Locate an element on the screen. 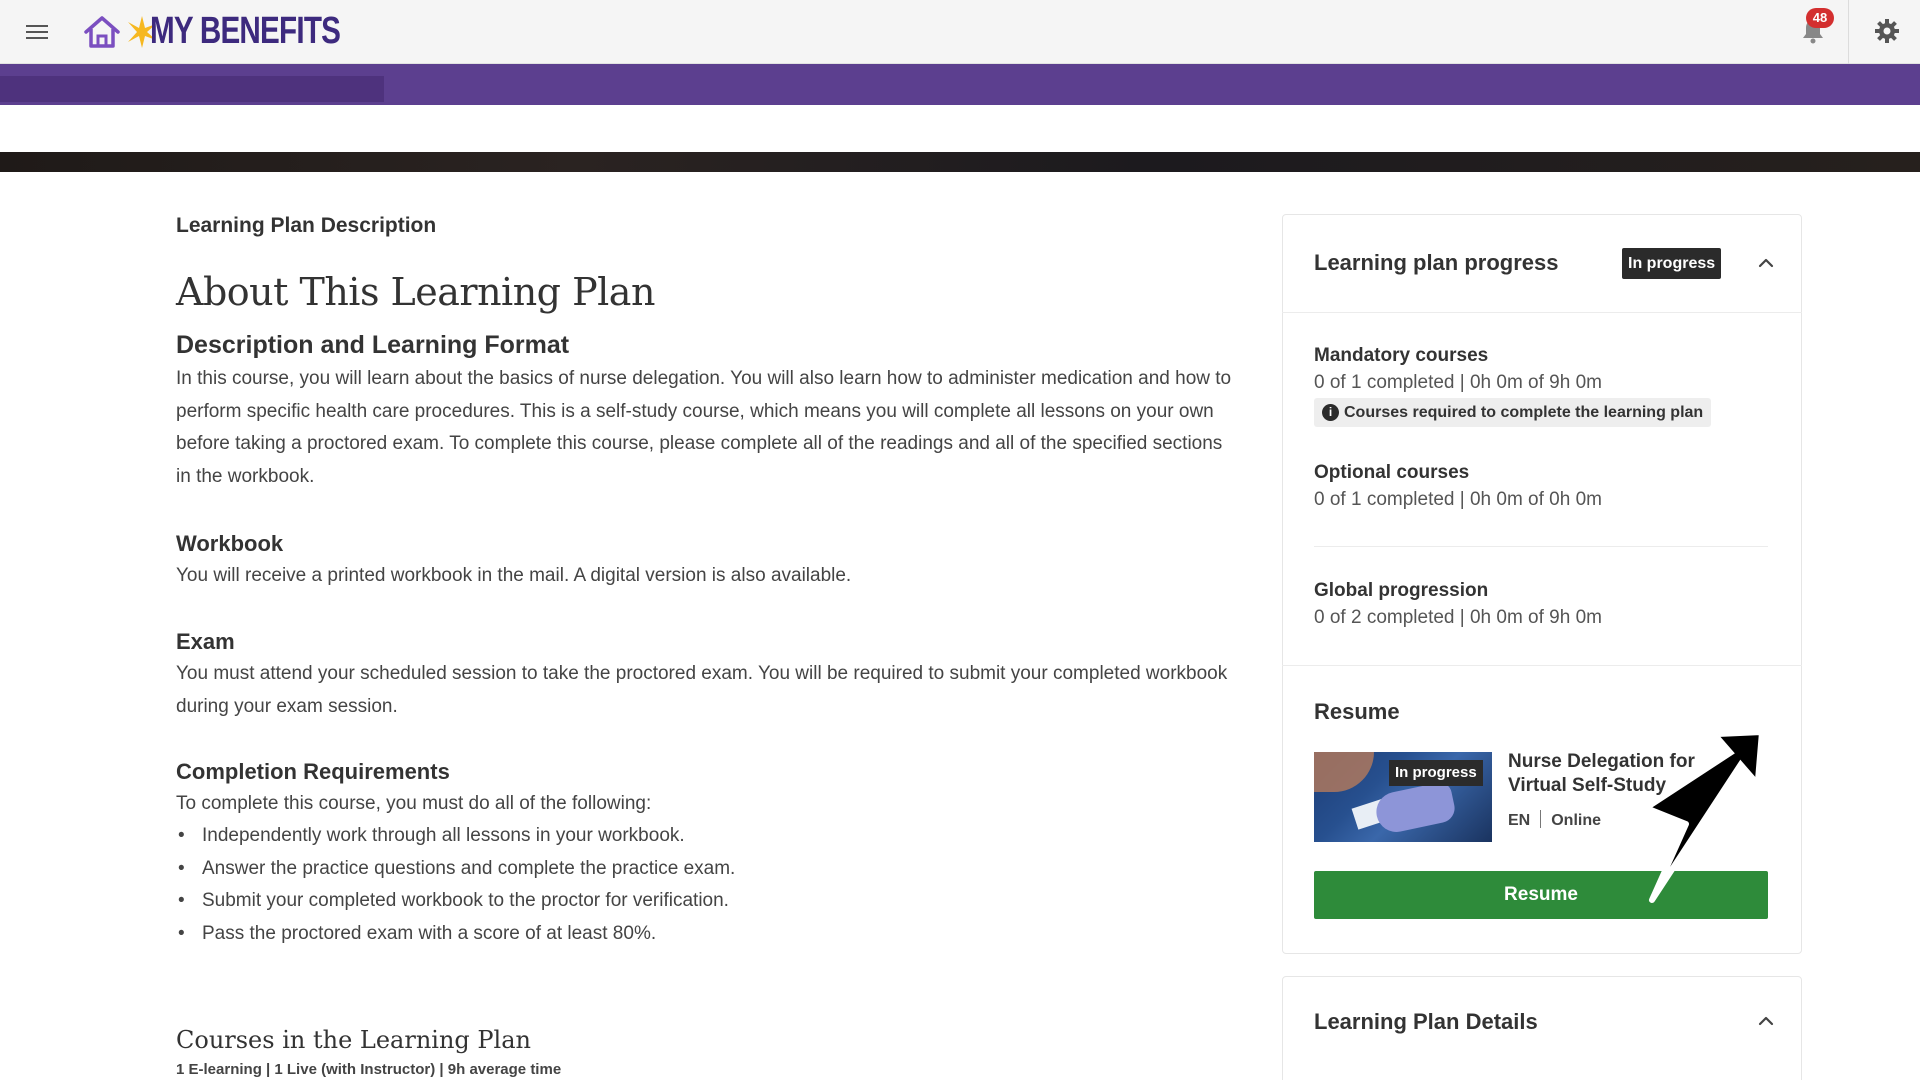 The image size is (1920, 1080). description-heading: Description and Learning Format is located at coordinates (373, 345).